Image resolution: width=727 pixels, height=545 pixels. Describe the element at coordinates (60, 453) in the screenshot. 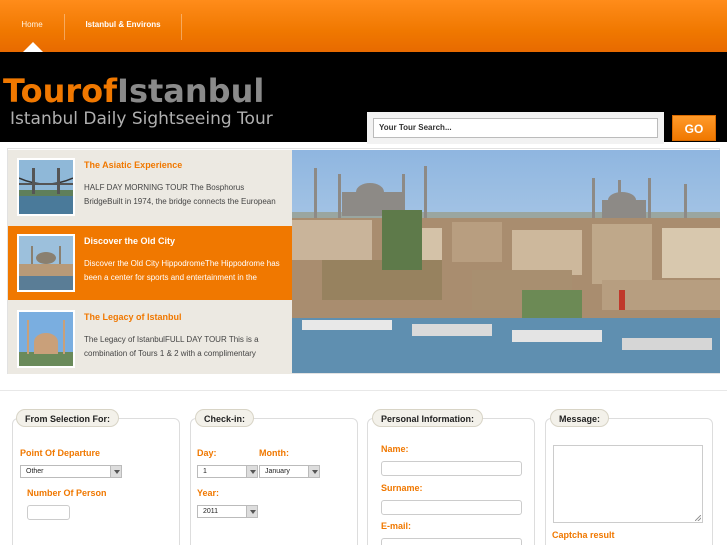

I see `departure-label: Point Of Departure` at that location.